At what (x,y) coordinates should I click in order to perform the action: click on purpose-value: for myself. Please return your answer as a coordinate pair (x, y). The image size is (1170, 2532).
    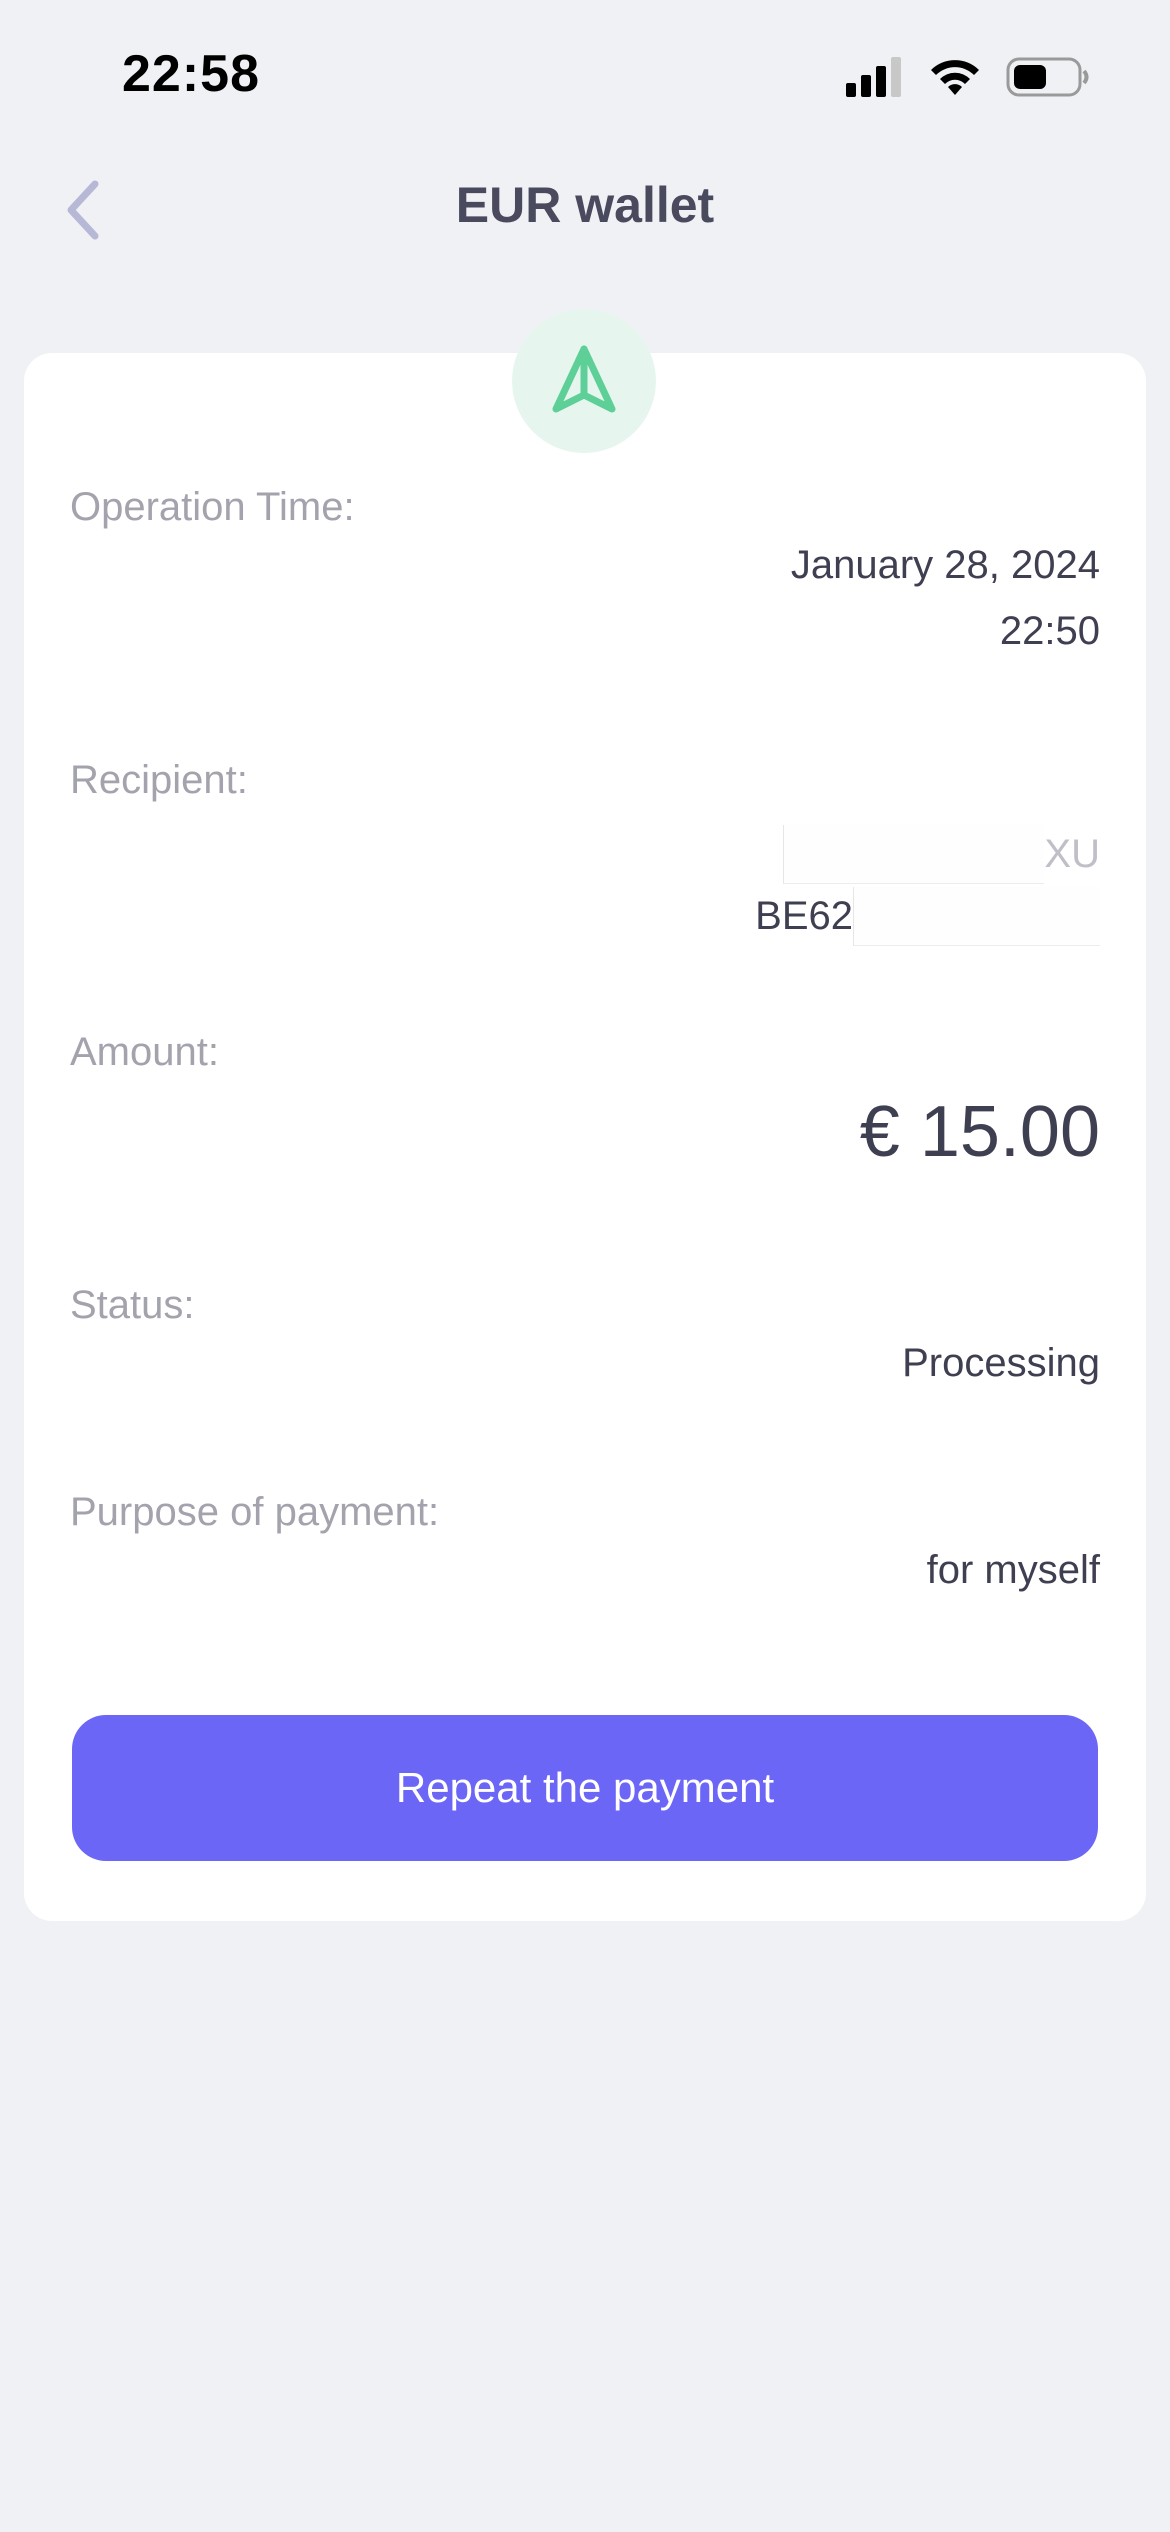
    Looking at the image, I should click on (1013, 1570).